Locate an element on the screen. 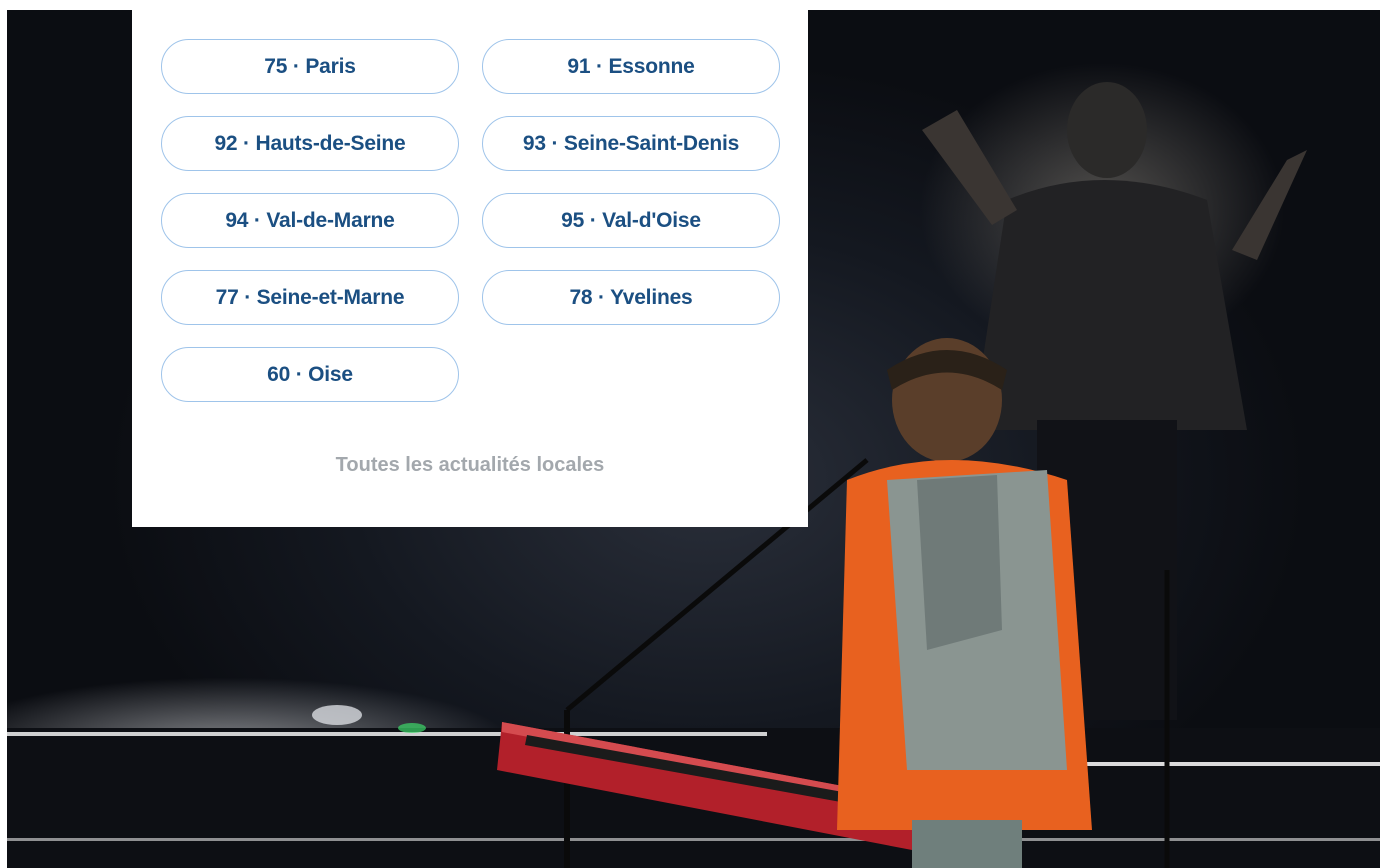 The width and height of the screenshot is (1380, 868). department-button-paris: 75 · Paris is located at coordinates (310, 66).